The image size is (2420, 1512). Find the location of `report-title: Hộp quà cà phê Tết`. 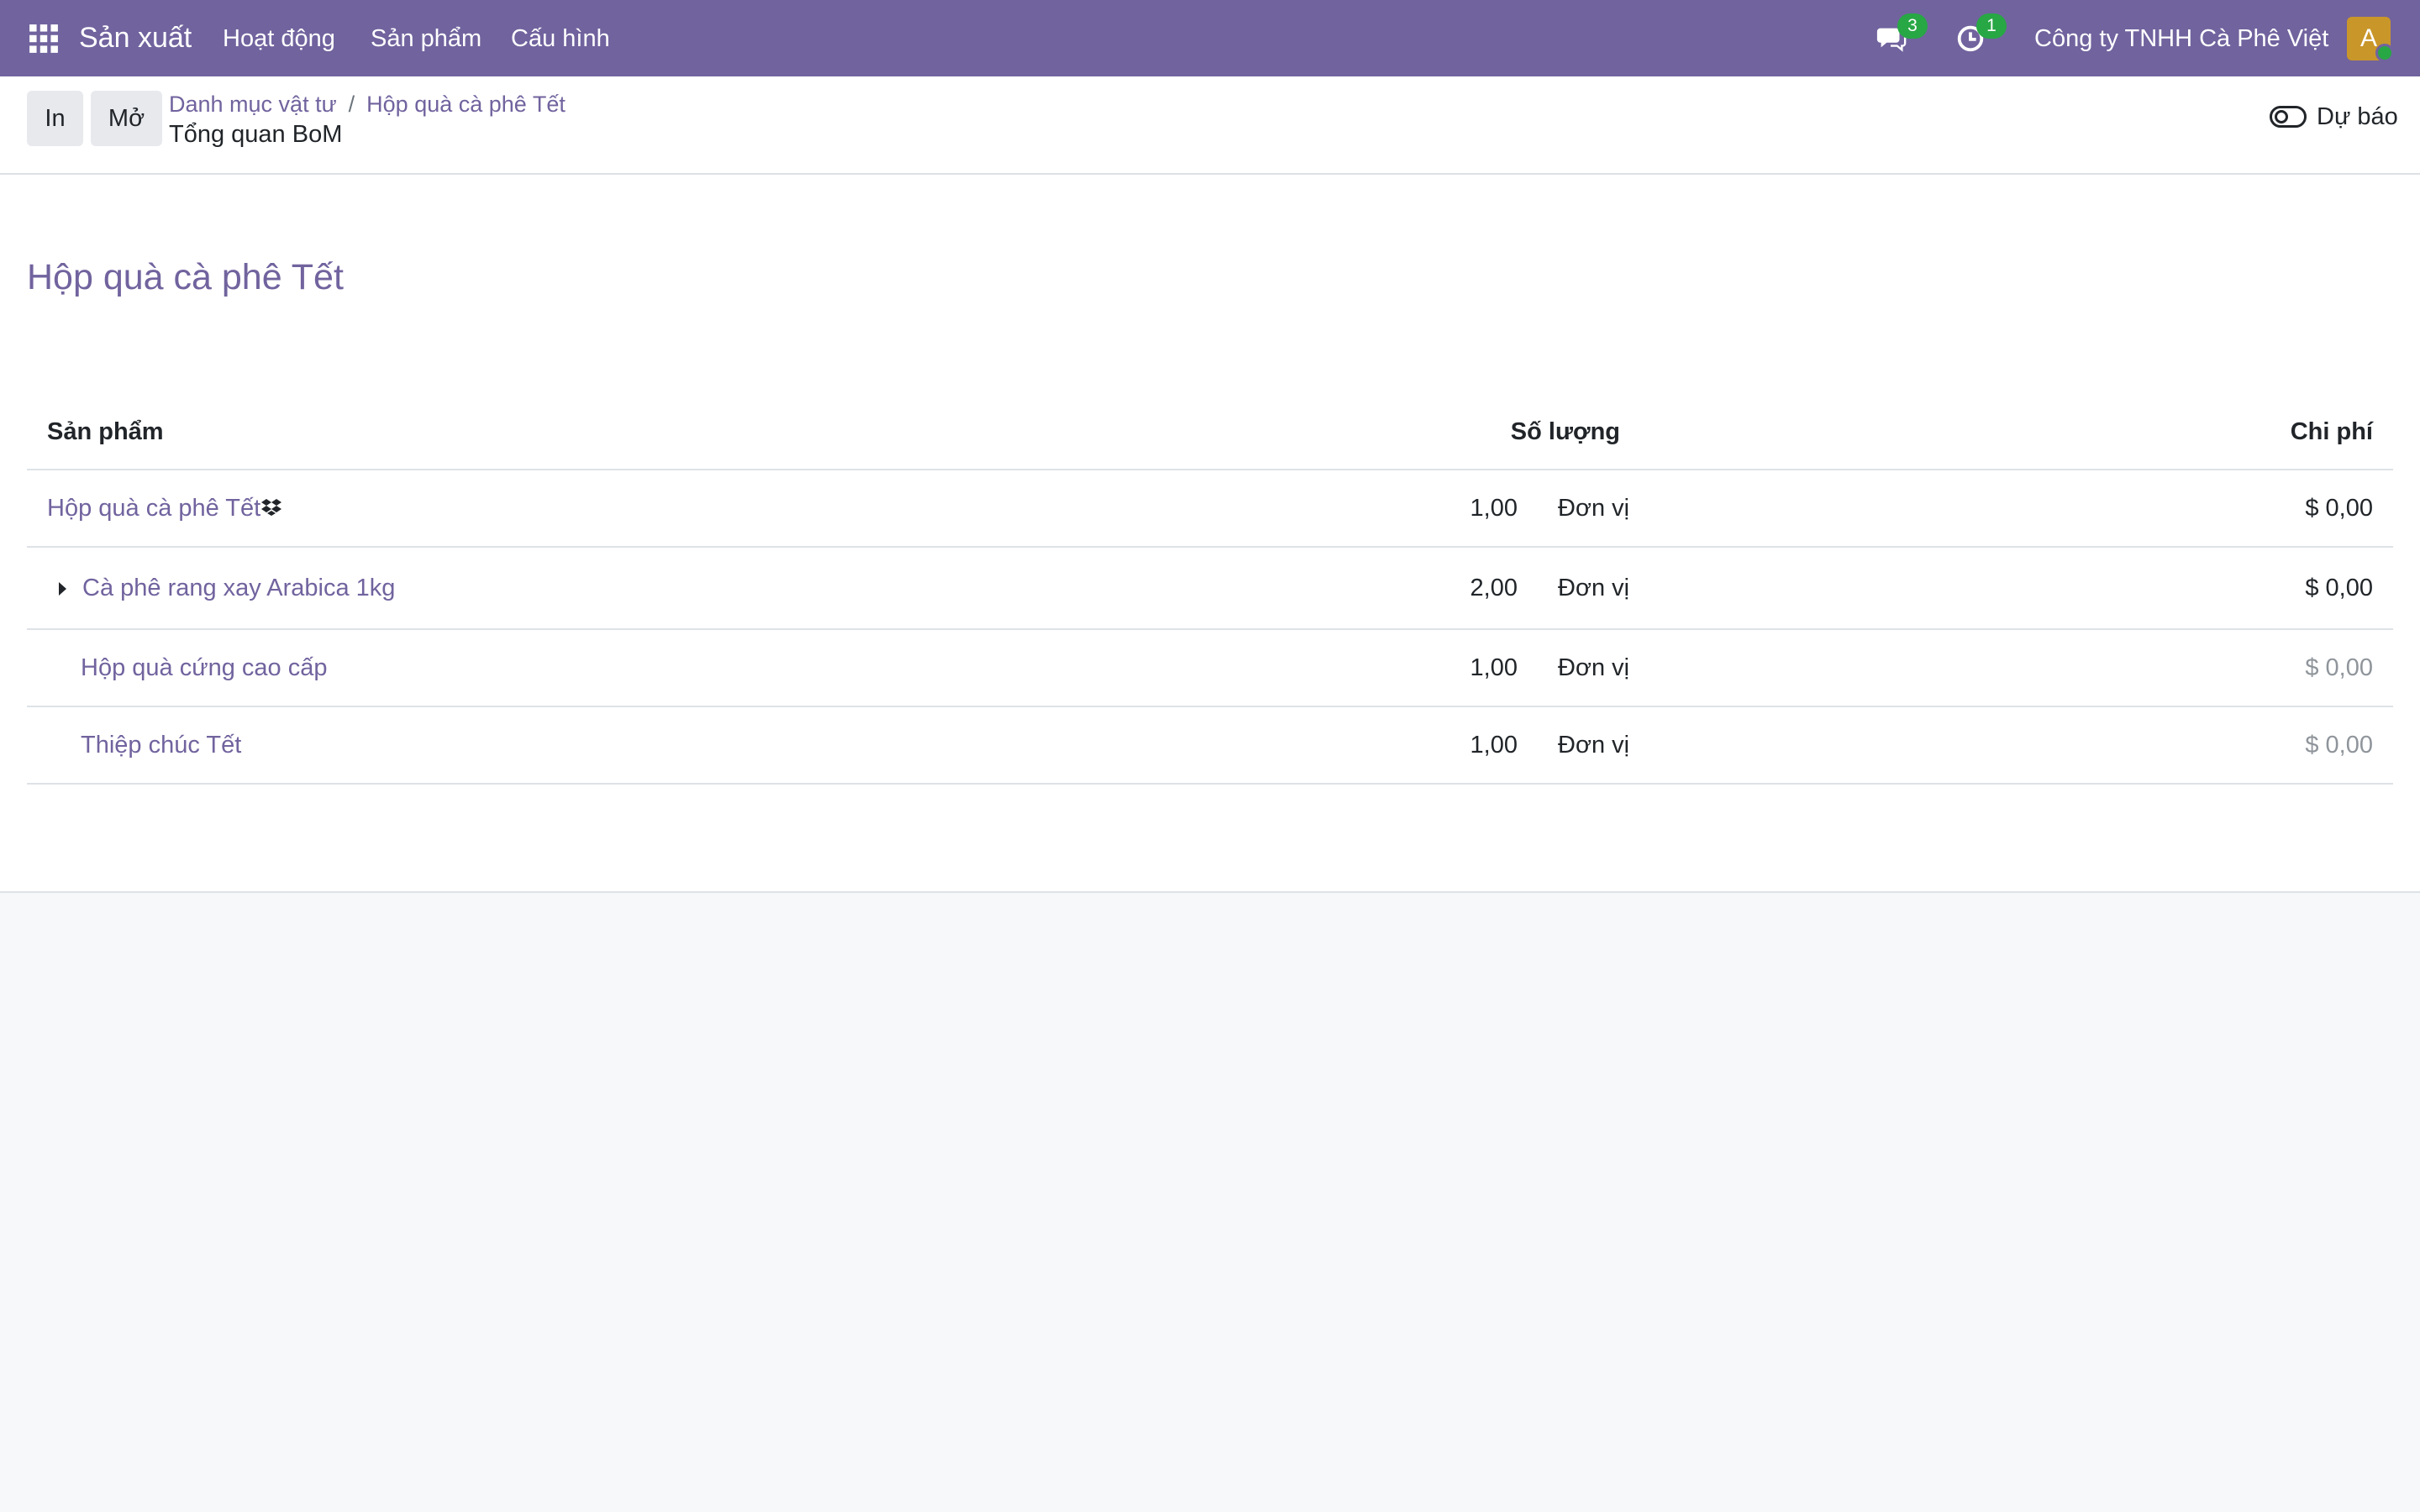

report-title: Hộp quà cà phê Tết is located at coordinates (185, 277).